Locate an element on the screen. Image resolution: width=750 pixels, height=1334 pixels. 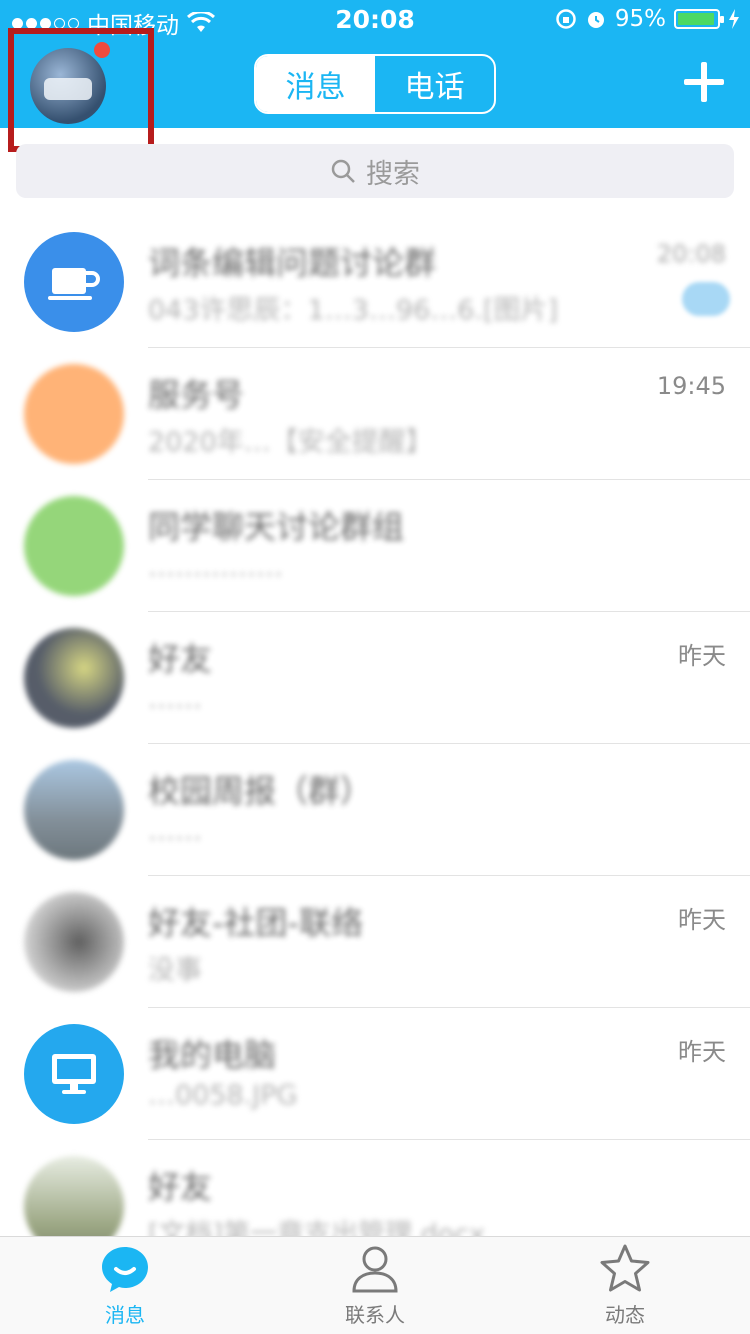
add-icon is located at coordinates (704, 82).